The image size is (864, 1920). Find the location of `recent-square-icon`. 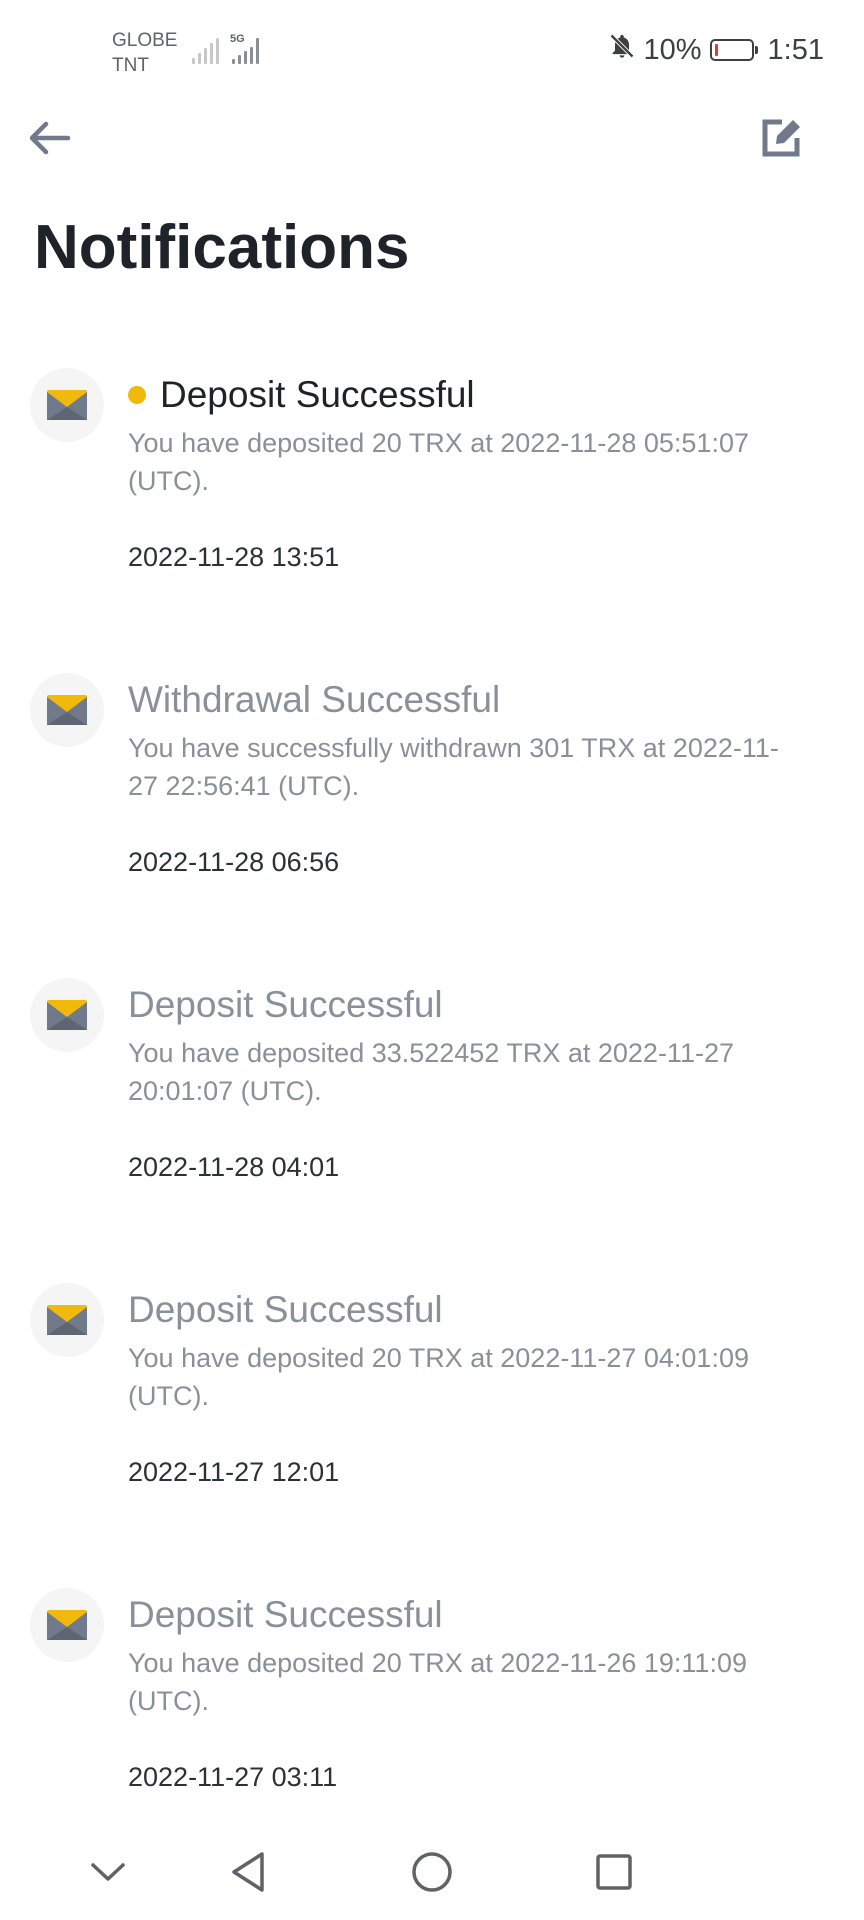

recent-square-icon is located at coordinates (614, 1872).